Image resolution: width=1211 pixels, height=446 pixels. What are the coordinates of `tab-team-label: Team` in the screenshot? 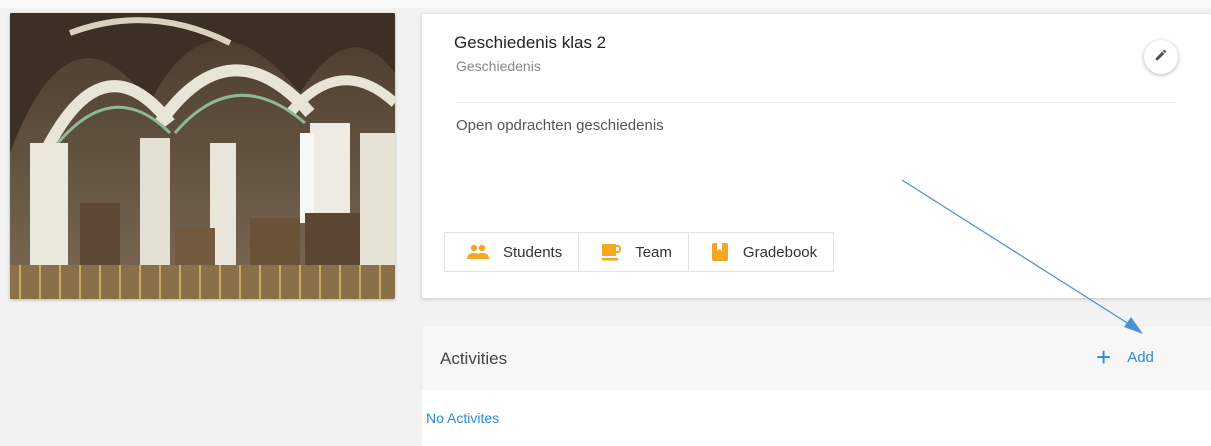 It's located at (653, 252).